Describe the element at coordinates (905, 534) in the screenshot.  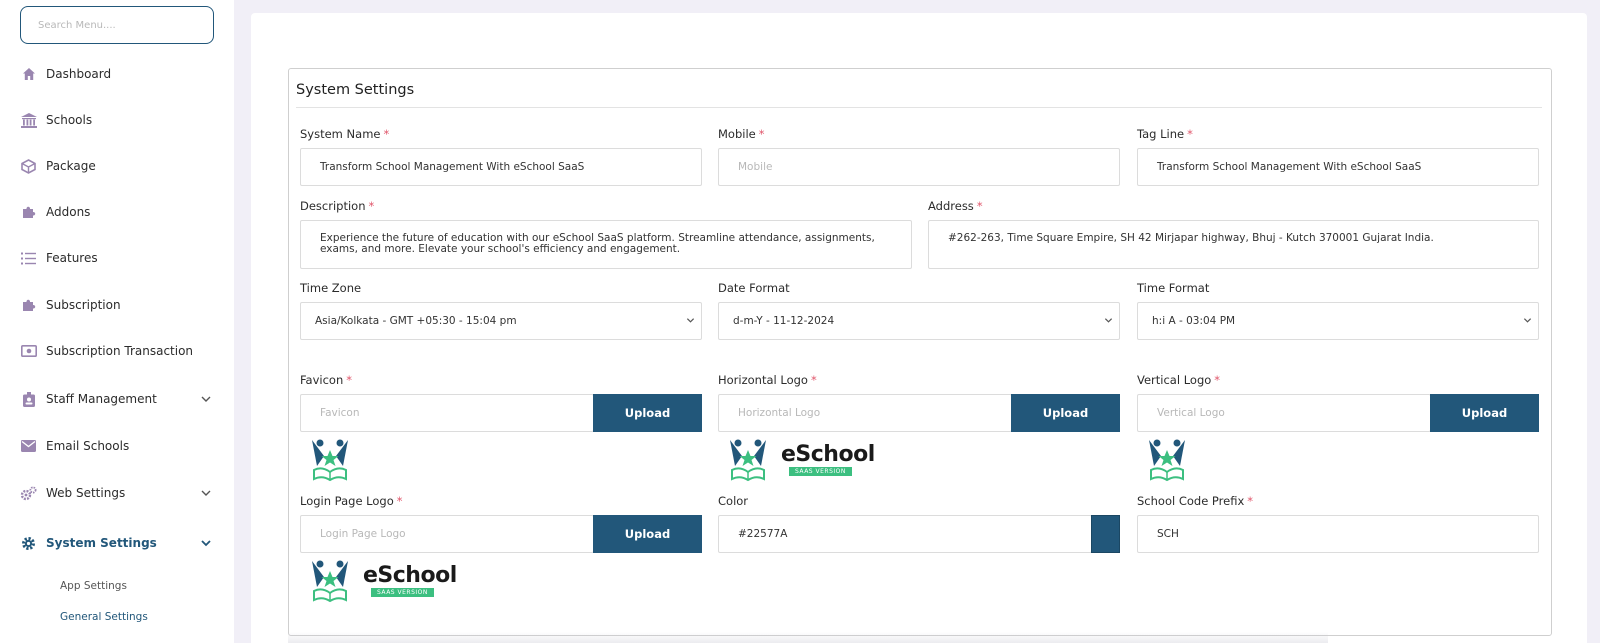
I see `color-hex-input: #22577A` at that location.